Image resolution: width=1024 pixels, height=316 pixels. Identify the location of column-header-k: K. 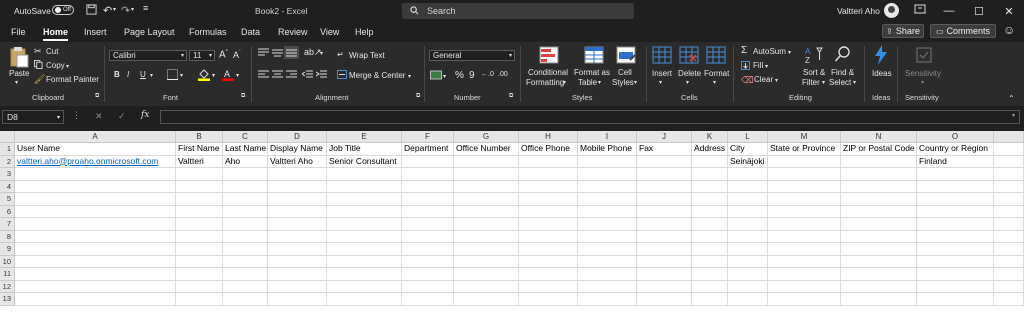
(710, 137).